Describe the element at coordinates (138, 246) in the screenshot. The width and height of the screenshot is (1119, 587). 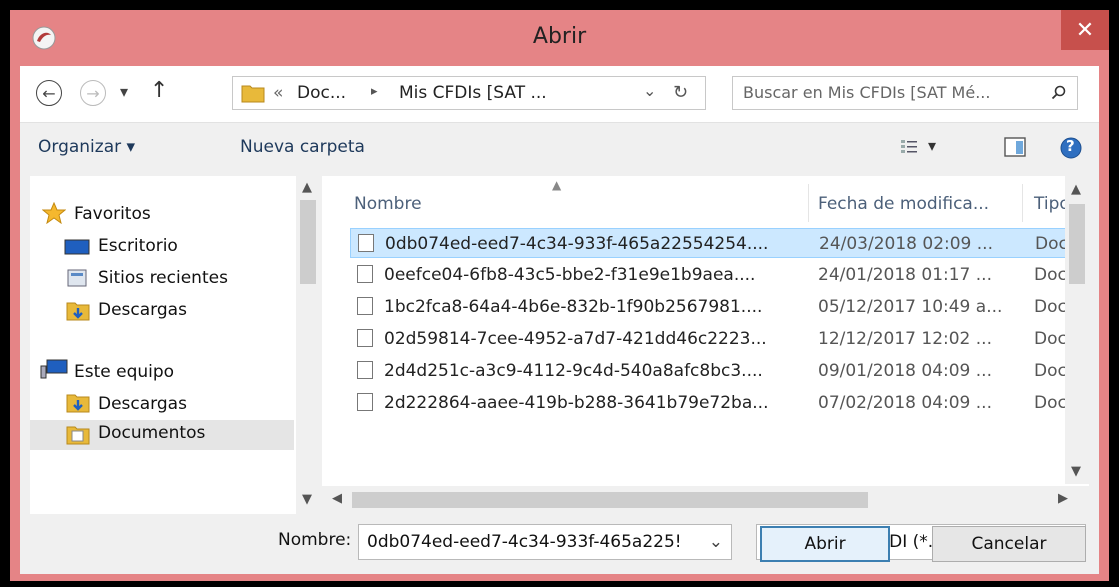
I see `sidebar-item-escritorio: Escritorio` at that location.